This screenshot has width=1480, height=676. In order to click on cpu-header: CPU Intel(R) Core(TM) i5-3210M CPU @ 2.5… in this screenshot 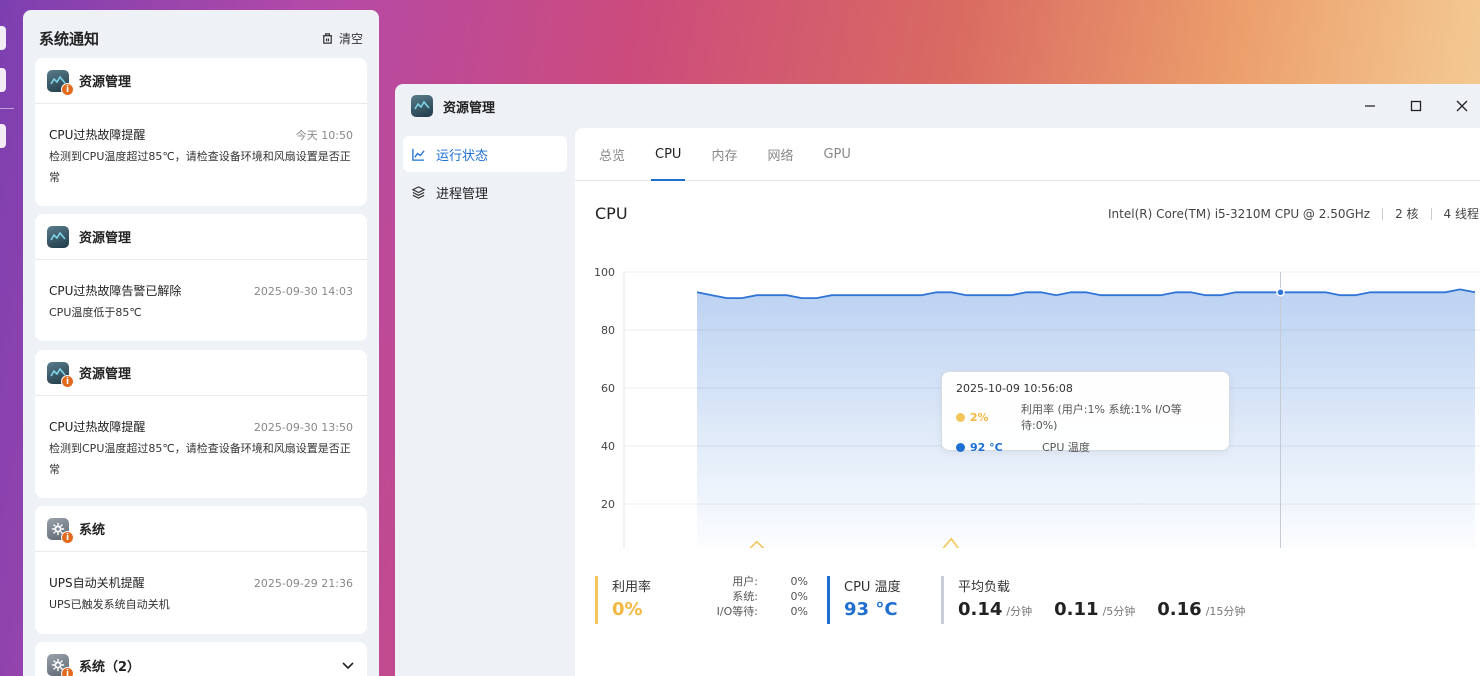, I will do `click(1037, 213)`.